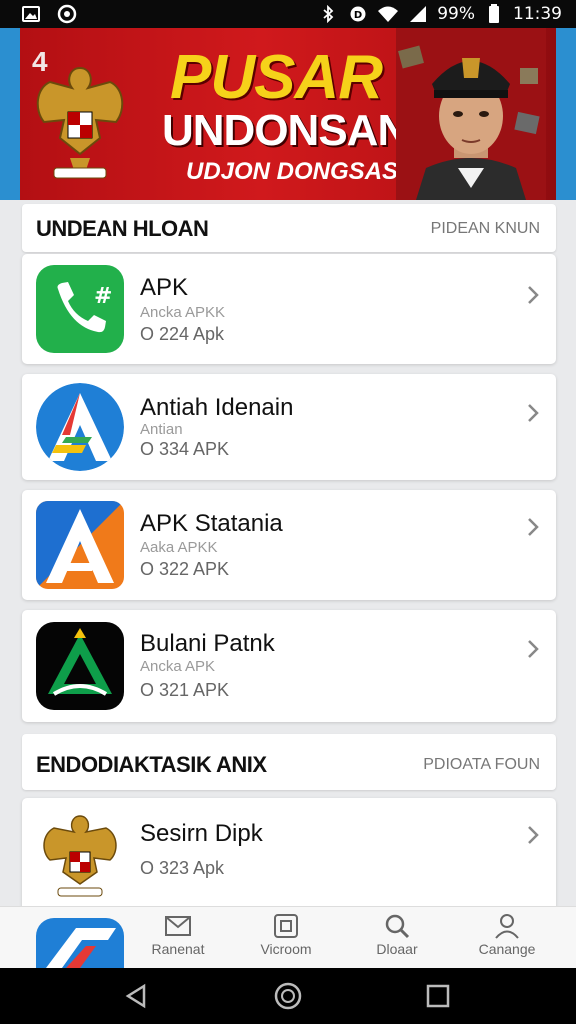 This screenshot has height=1024, width=576. What do you see at coordinates (481, 765) in the screenshot?
I see `section-more-link: PDIOATA FOUN` at bounding box center [481, 765].